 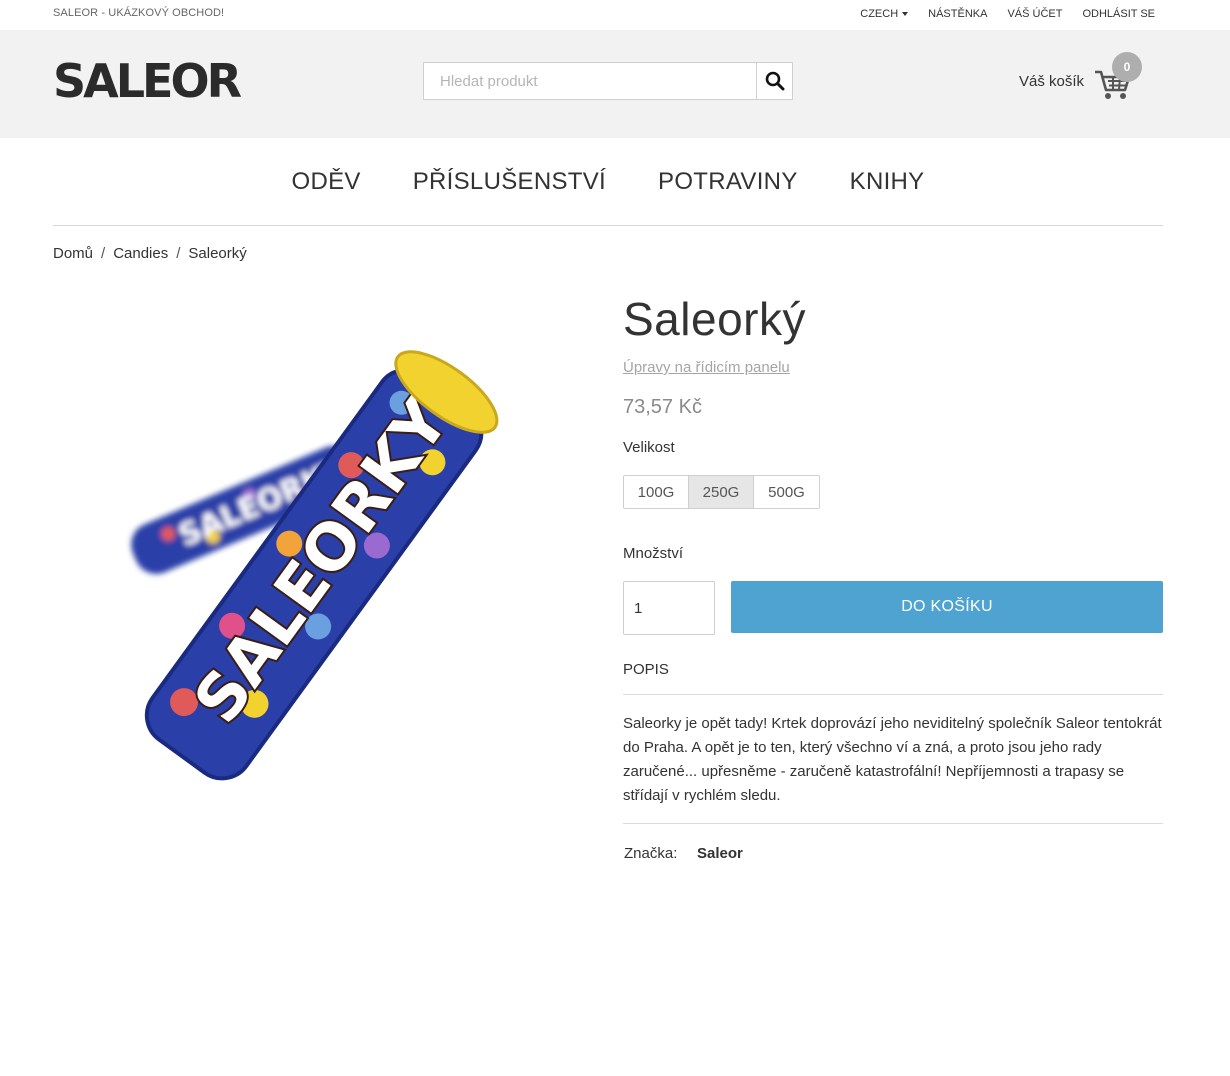 I want to click on logo: SALEOR, so click(x=147, y=81).